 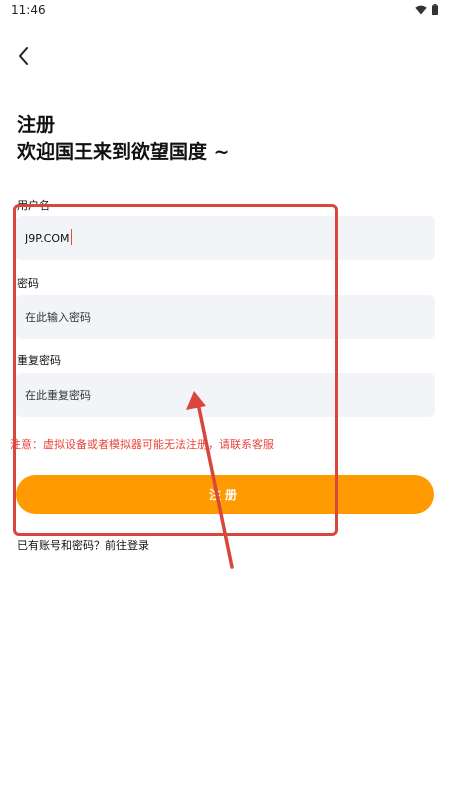 I want to click on status-time: 11:46, so click(x=28, y=10).